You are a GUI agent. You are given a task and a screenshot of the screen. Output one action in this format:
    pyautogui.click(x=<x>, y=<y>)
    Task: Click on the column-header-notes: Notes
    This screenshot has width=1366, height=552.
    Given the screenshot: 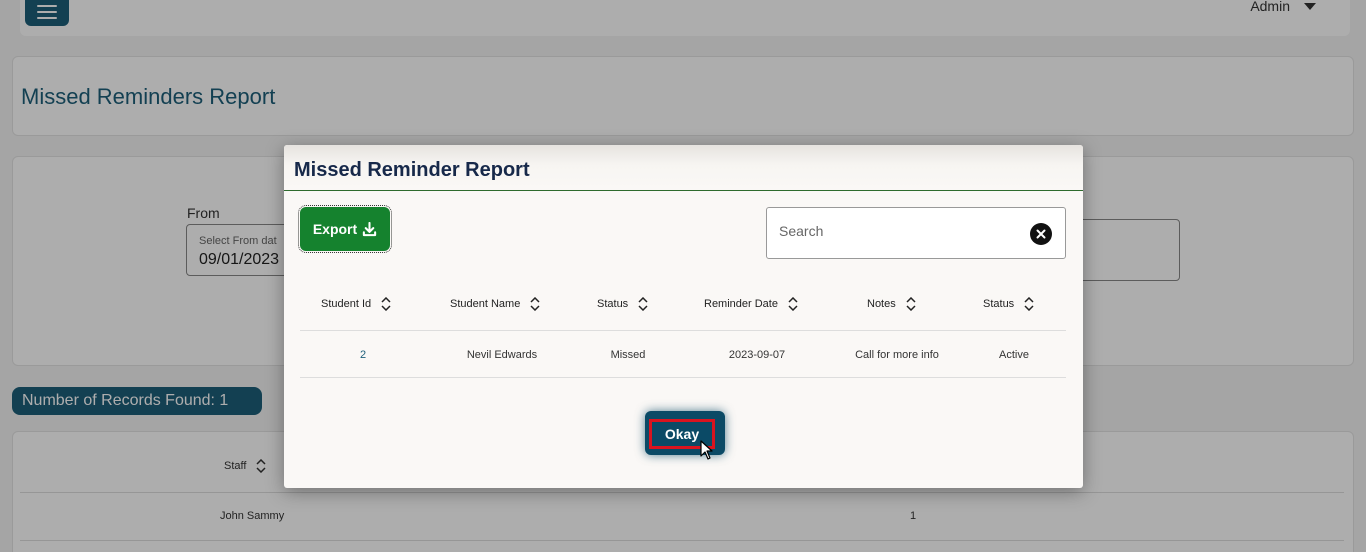 What is the action you would take?
    pyautogui.click(x=891, y=304)
    